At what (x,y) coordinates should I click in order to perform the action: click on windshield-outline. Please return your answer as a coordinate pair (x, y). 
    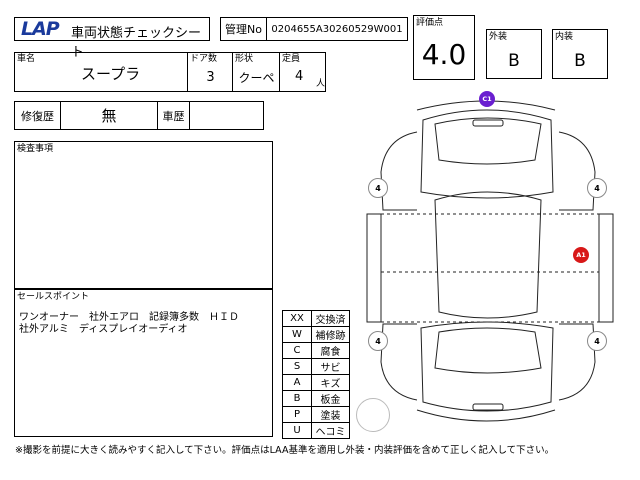
    Looking at the image, I should click on (488, 141).